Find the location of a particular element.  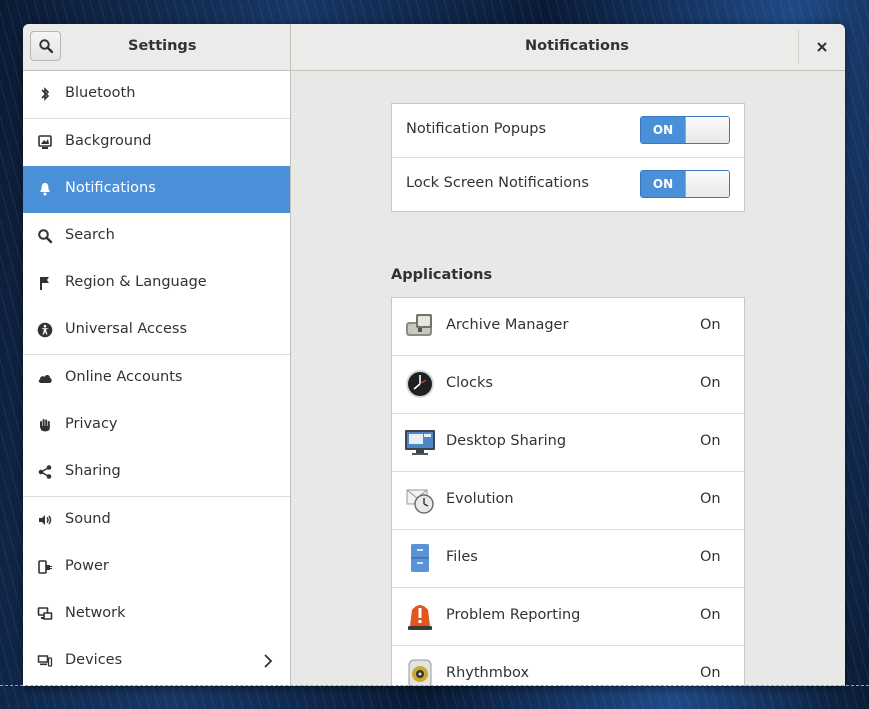

network-icon is located at coordinates (45, 613).